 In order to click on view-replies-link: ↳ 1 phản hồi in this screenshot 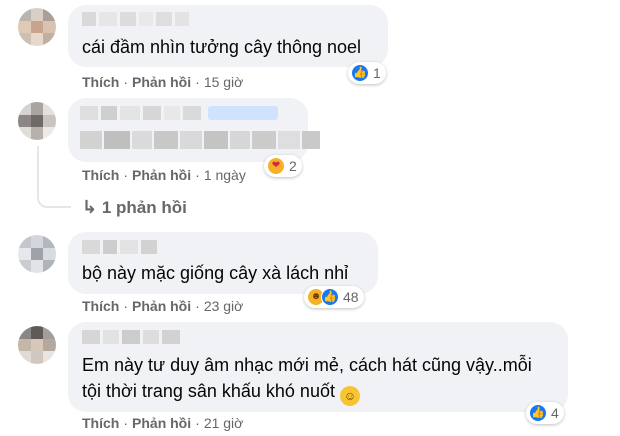, I will do `click(134, 207)`.